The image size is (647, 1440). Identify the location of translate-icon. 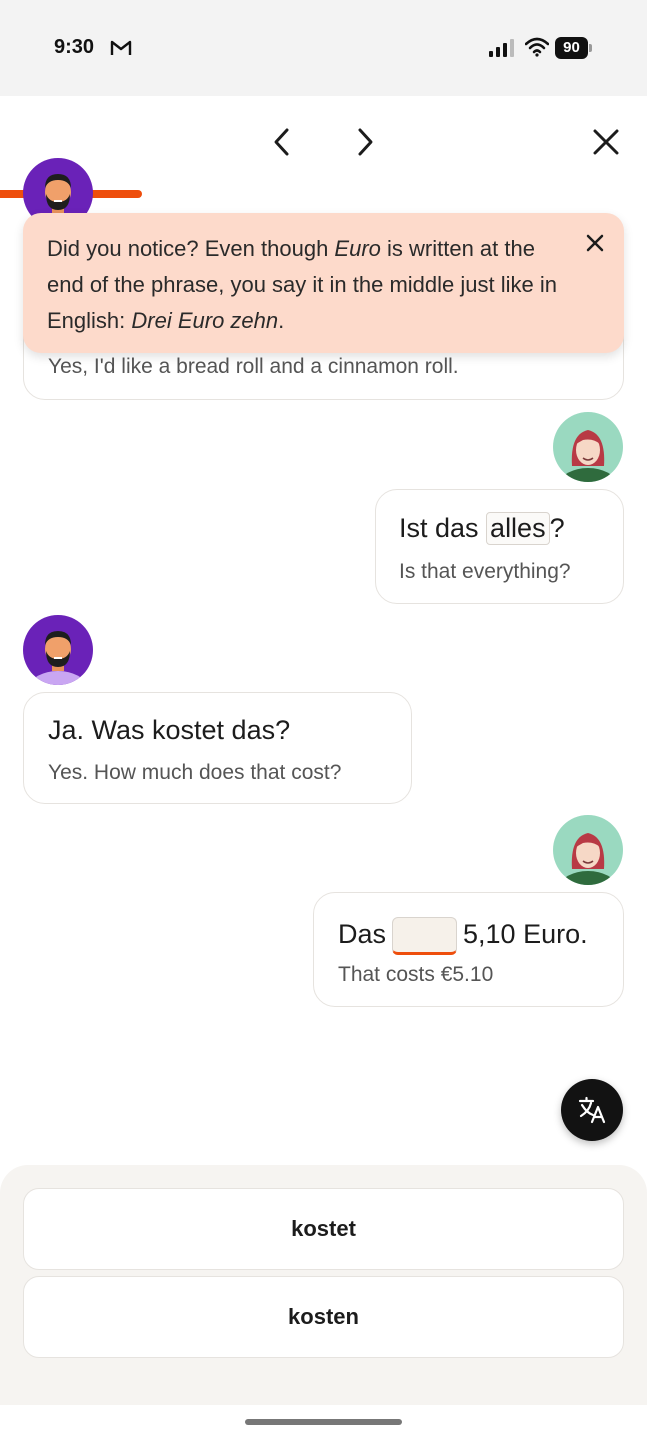
(592, 1110).